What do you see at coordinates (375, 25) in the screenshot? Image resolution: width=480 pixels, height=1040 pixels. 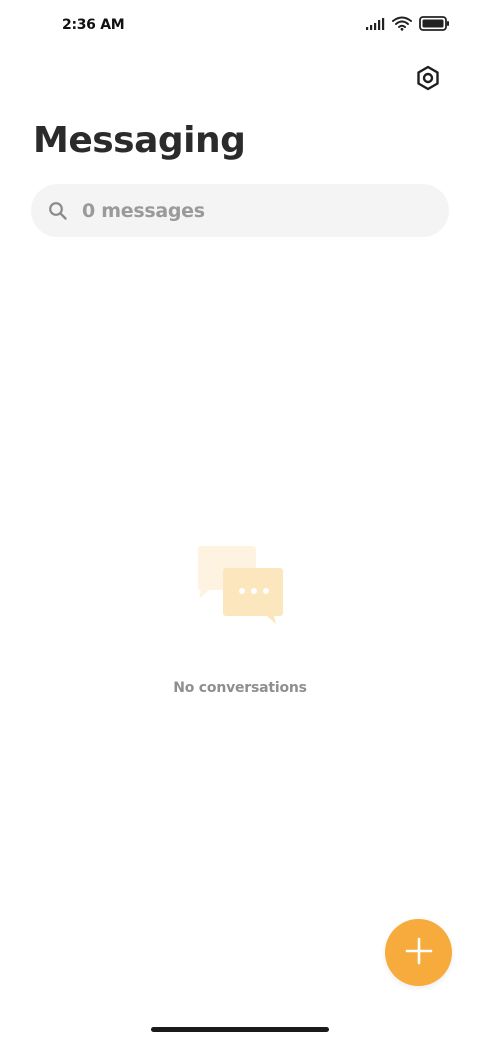 I see `signal-icon` at bounding box center [375, 25].